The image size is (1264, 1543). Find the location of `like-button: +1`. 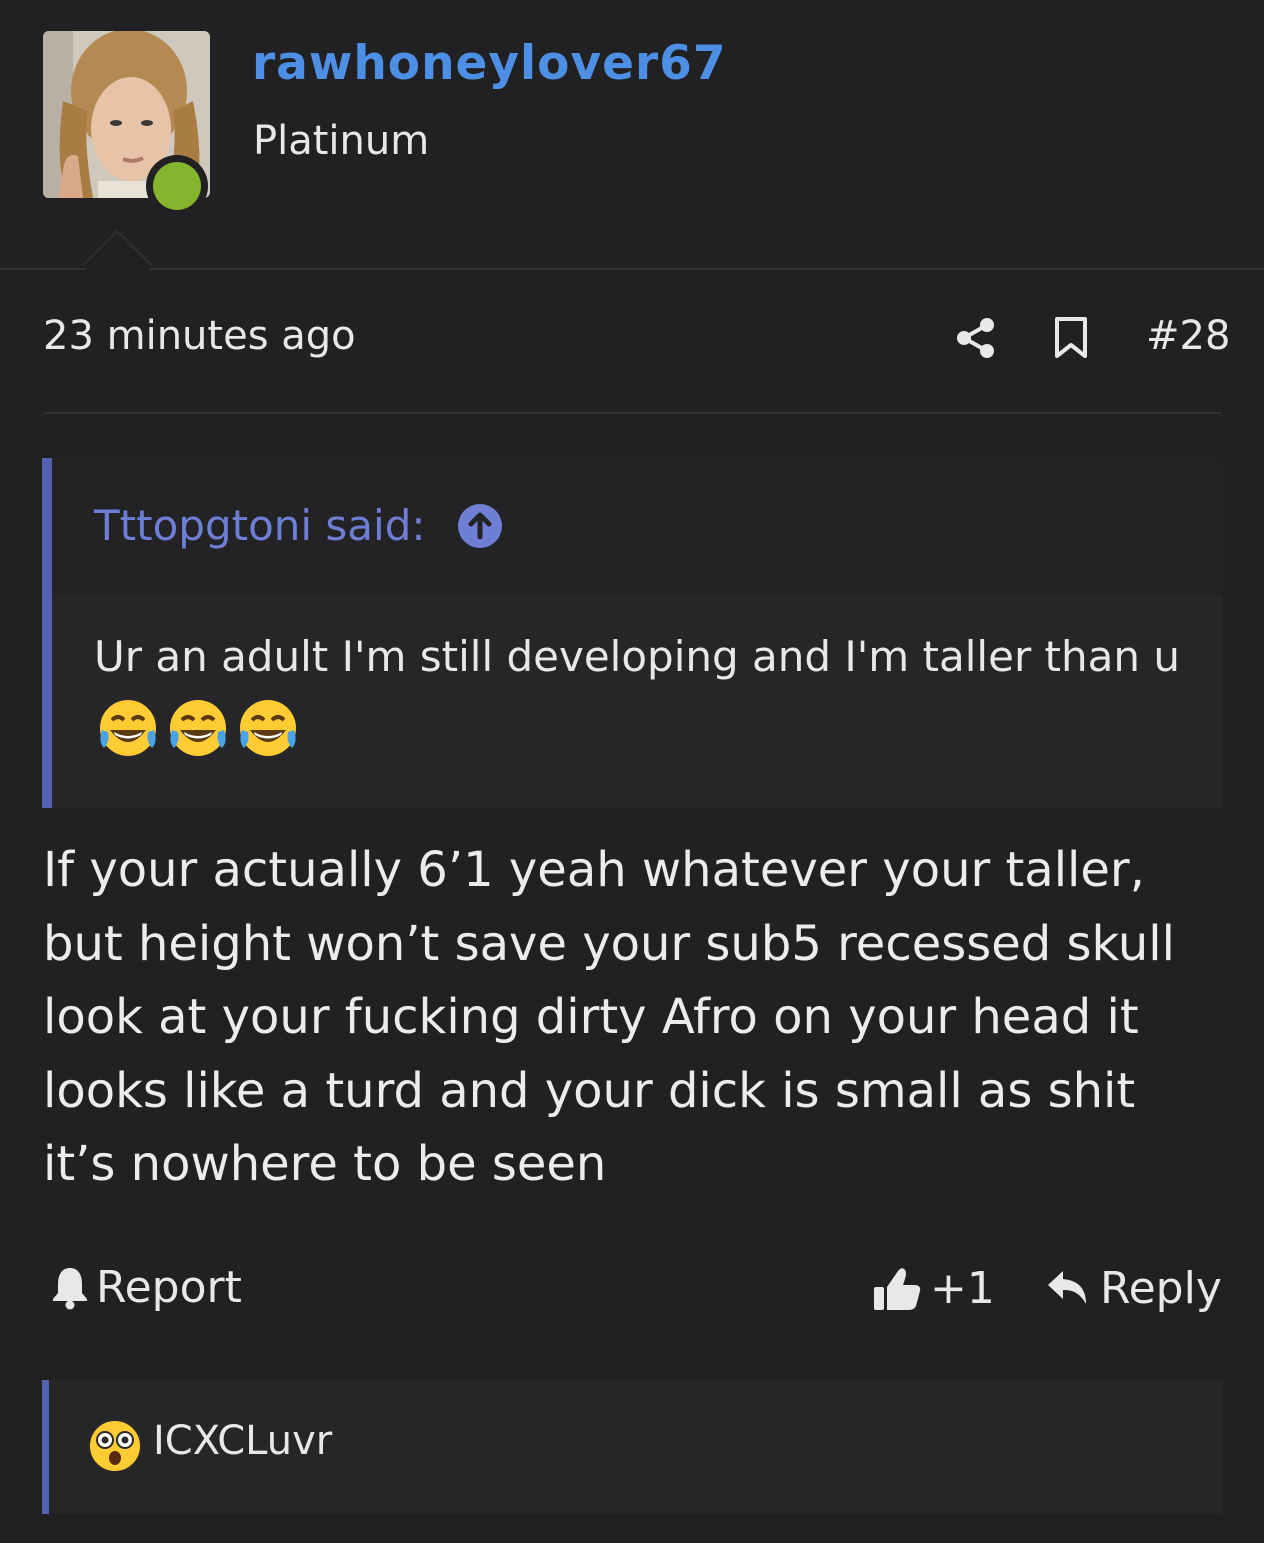

like-button: +1 is located at coordinates (933, 1288).